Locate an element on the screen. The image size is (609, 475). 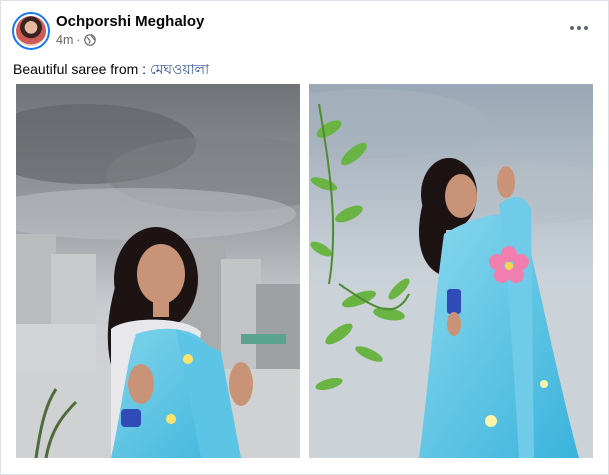
more-options-button is located at coordinates (579, 28).